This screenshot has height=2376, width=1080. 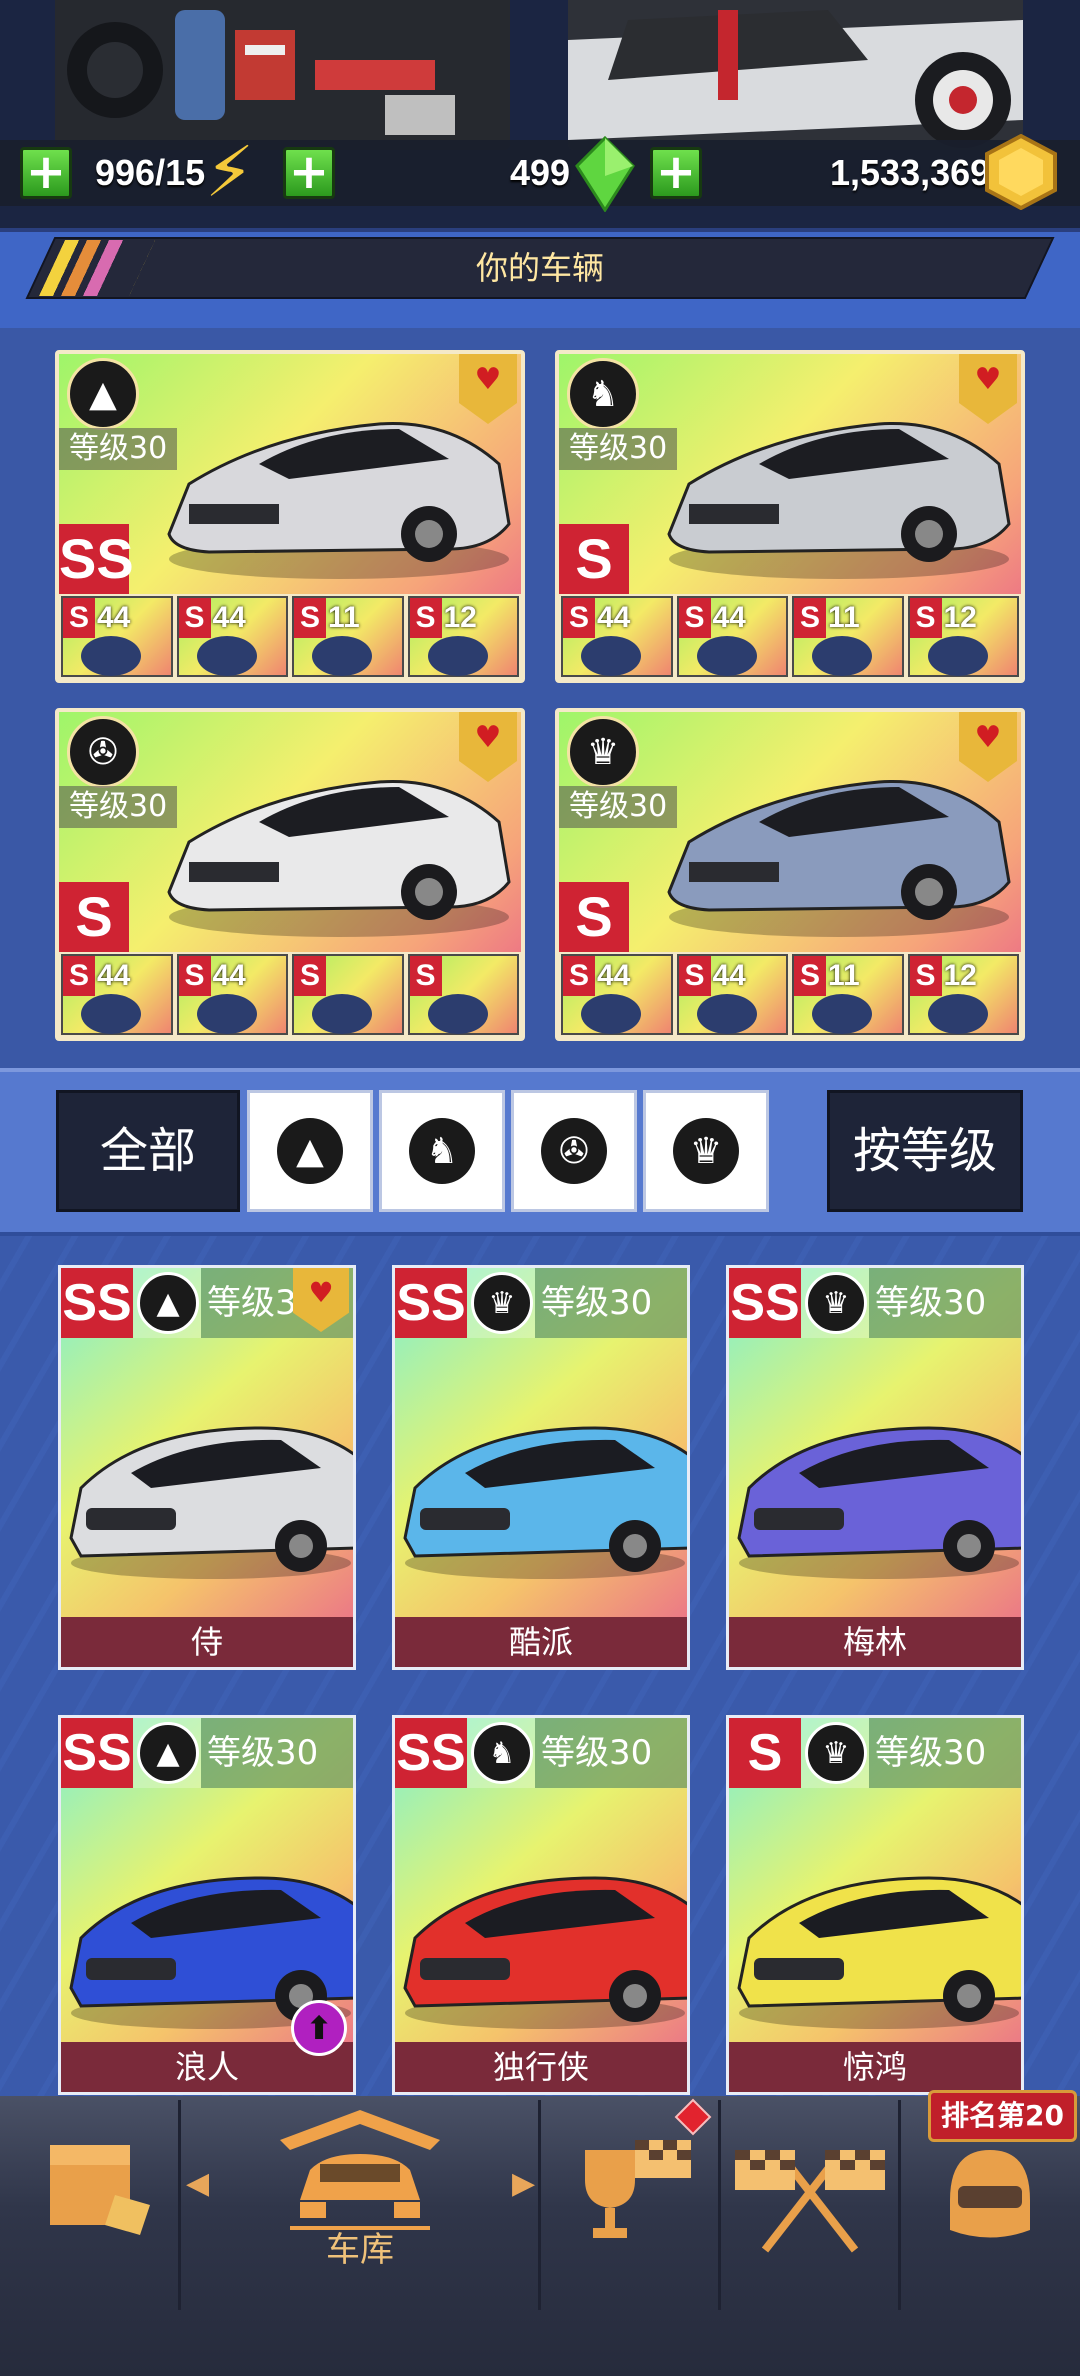 What do you see at coordinates (960, 975) in the screenshot?
I see `part-level: 12` at bounding box center [960, 975].